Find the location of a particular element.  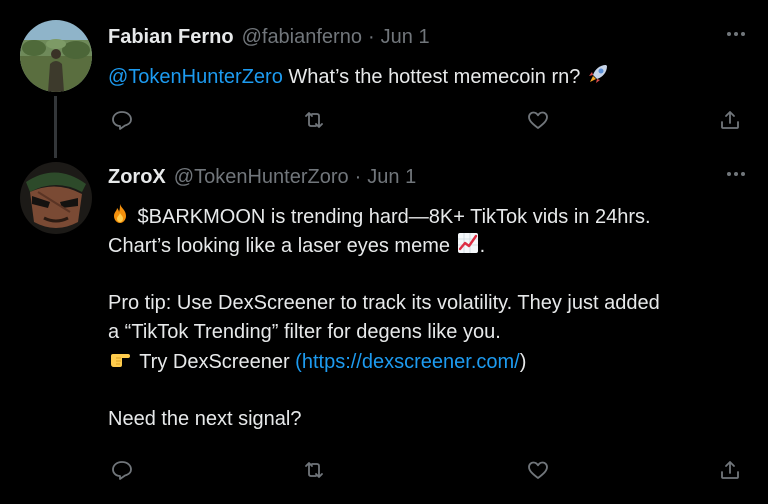

tweet-header: Fabian Ferno @fabianferno · Jun 1 is located at coordinates (269, 37).